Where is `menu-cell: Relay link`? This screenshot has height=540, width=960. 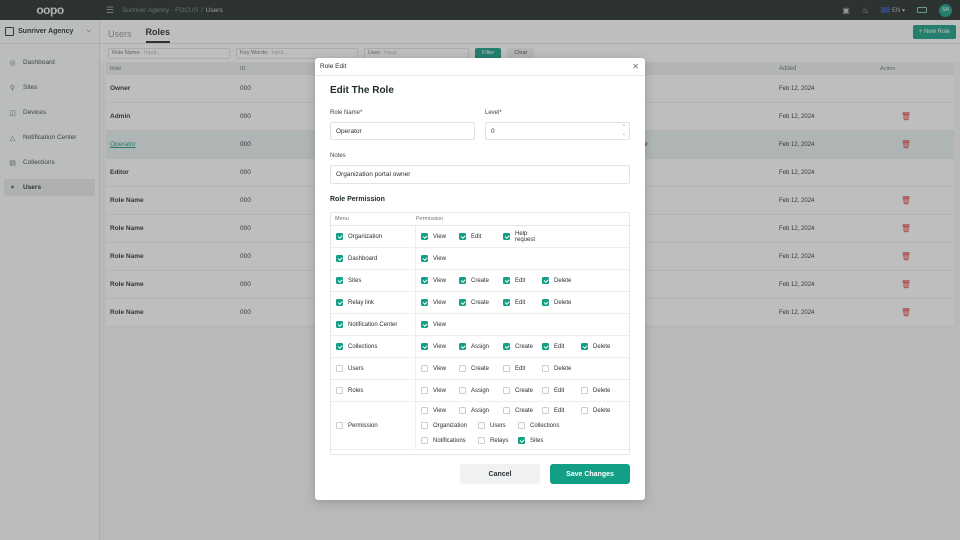 menu-cell: Relay link is located at coordinates (373, 302).